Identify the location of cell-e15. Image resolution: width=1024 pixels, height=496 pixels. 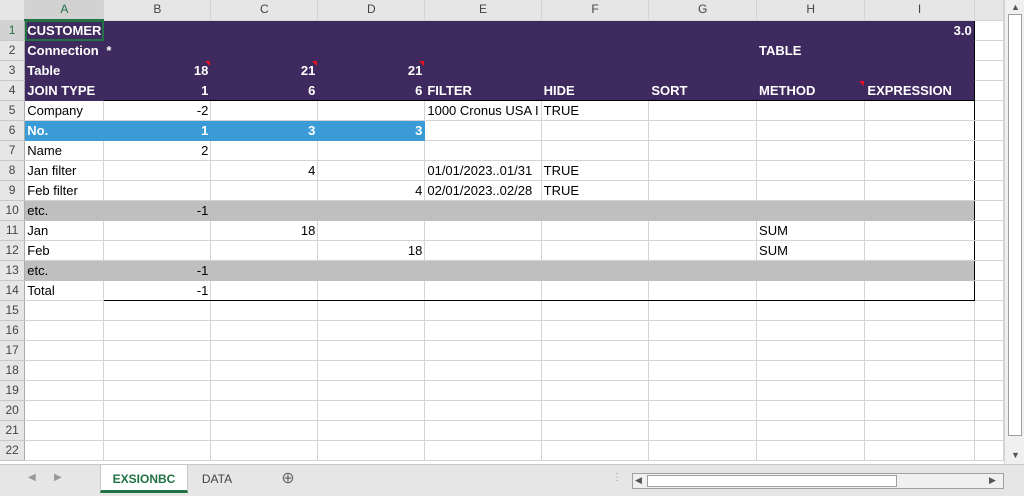
(483, 310).